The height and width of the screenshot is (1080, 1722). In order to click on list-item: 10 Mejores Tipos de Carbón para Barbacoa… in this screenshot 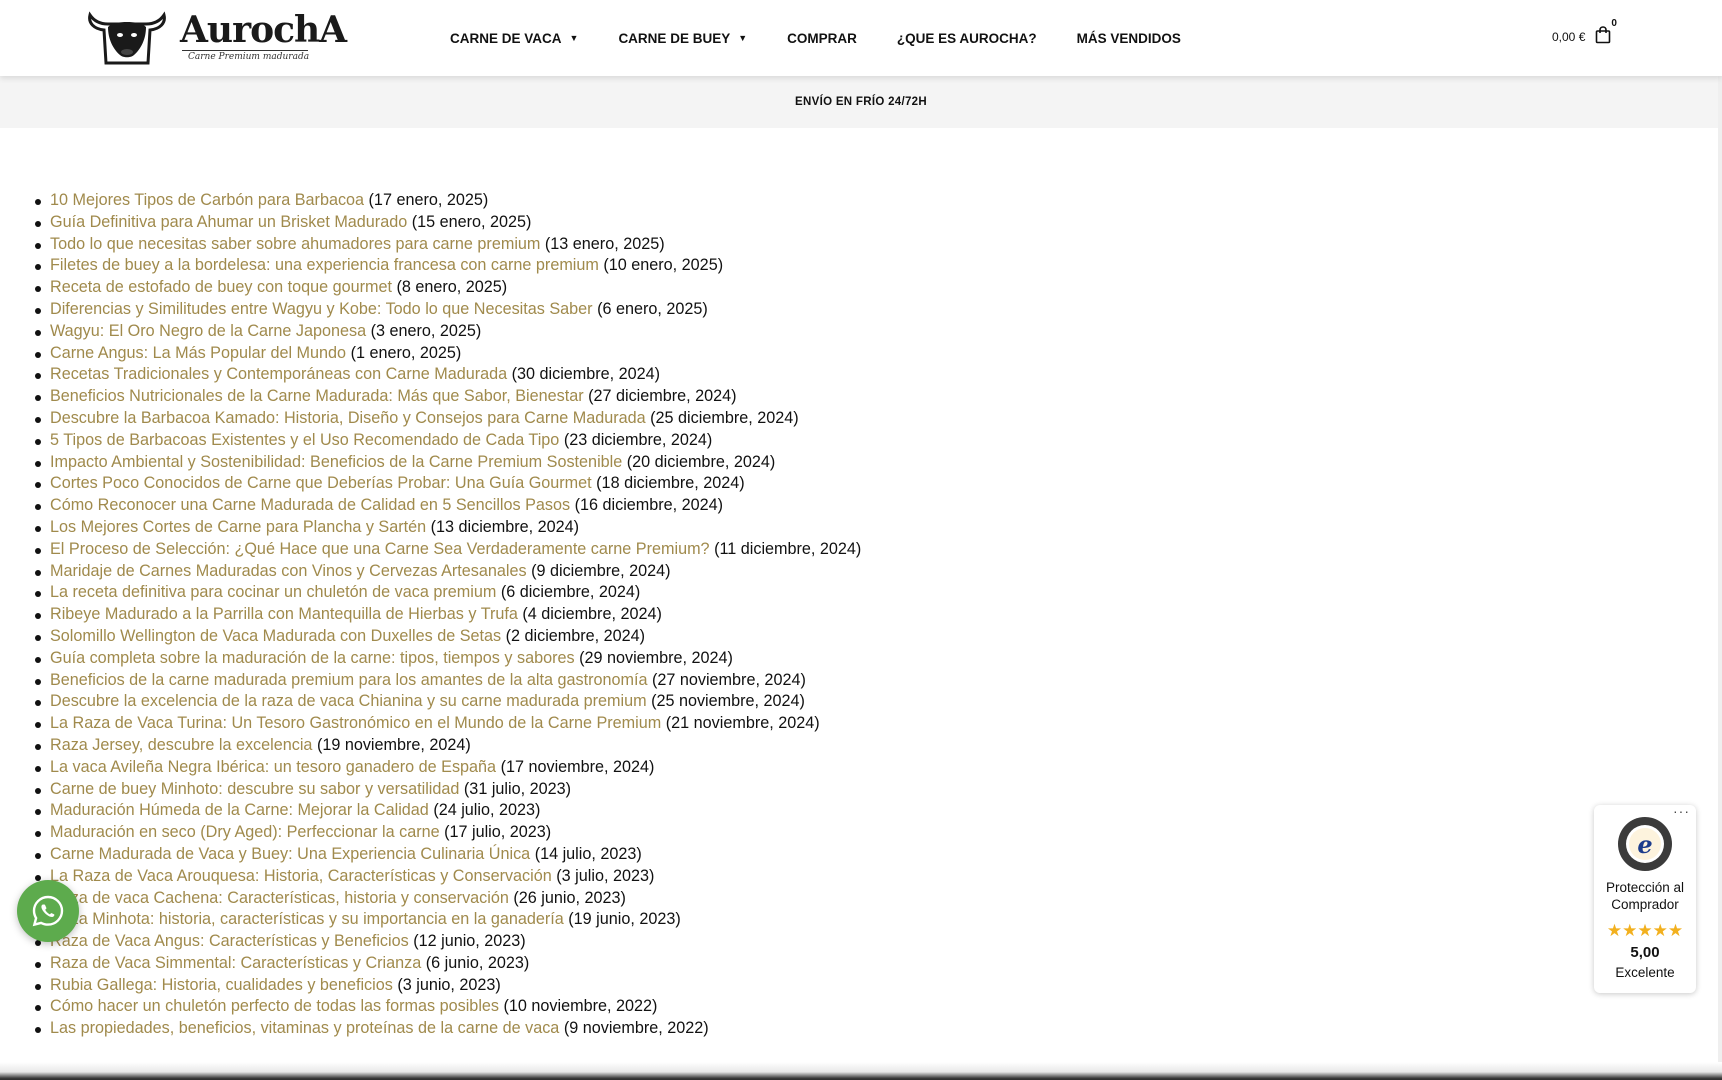, I will do `click(445, 201)`.